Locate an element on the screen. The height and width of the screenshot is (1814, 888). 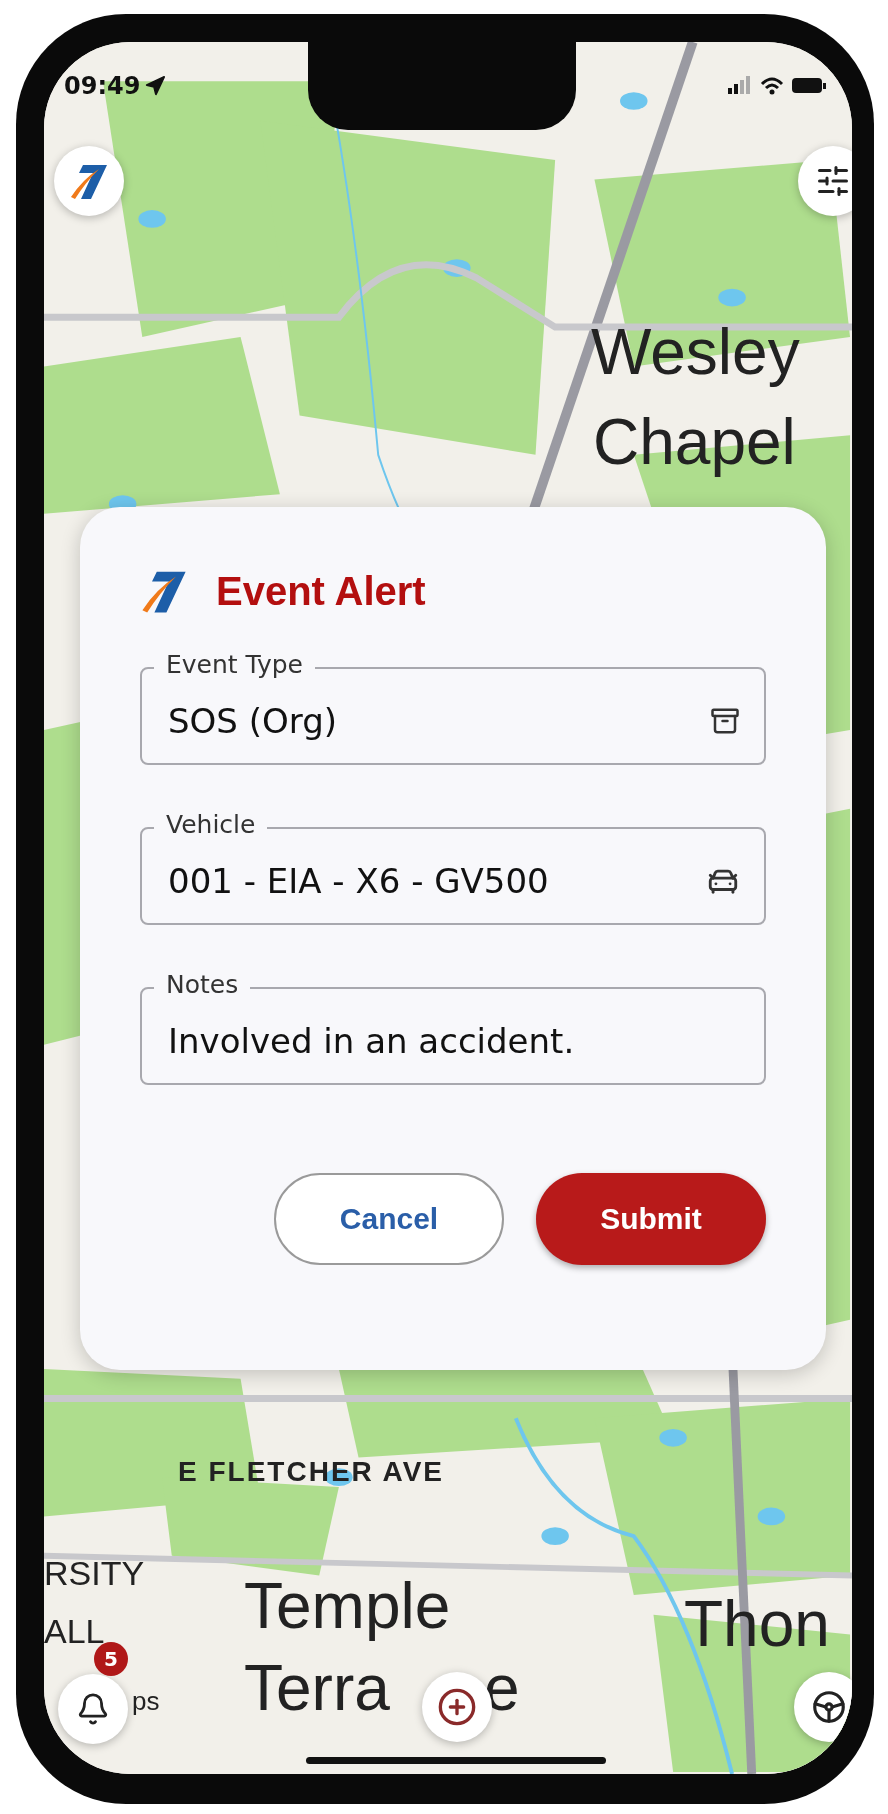
status-time: 09:49 is located at coordinates (102, 86).